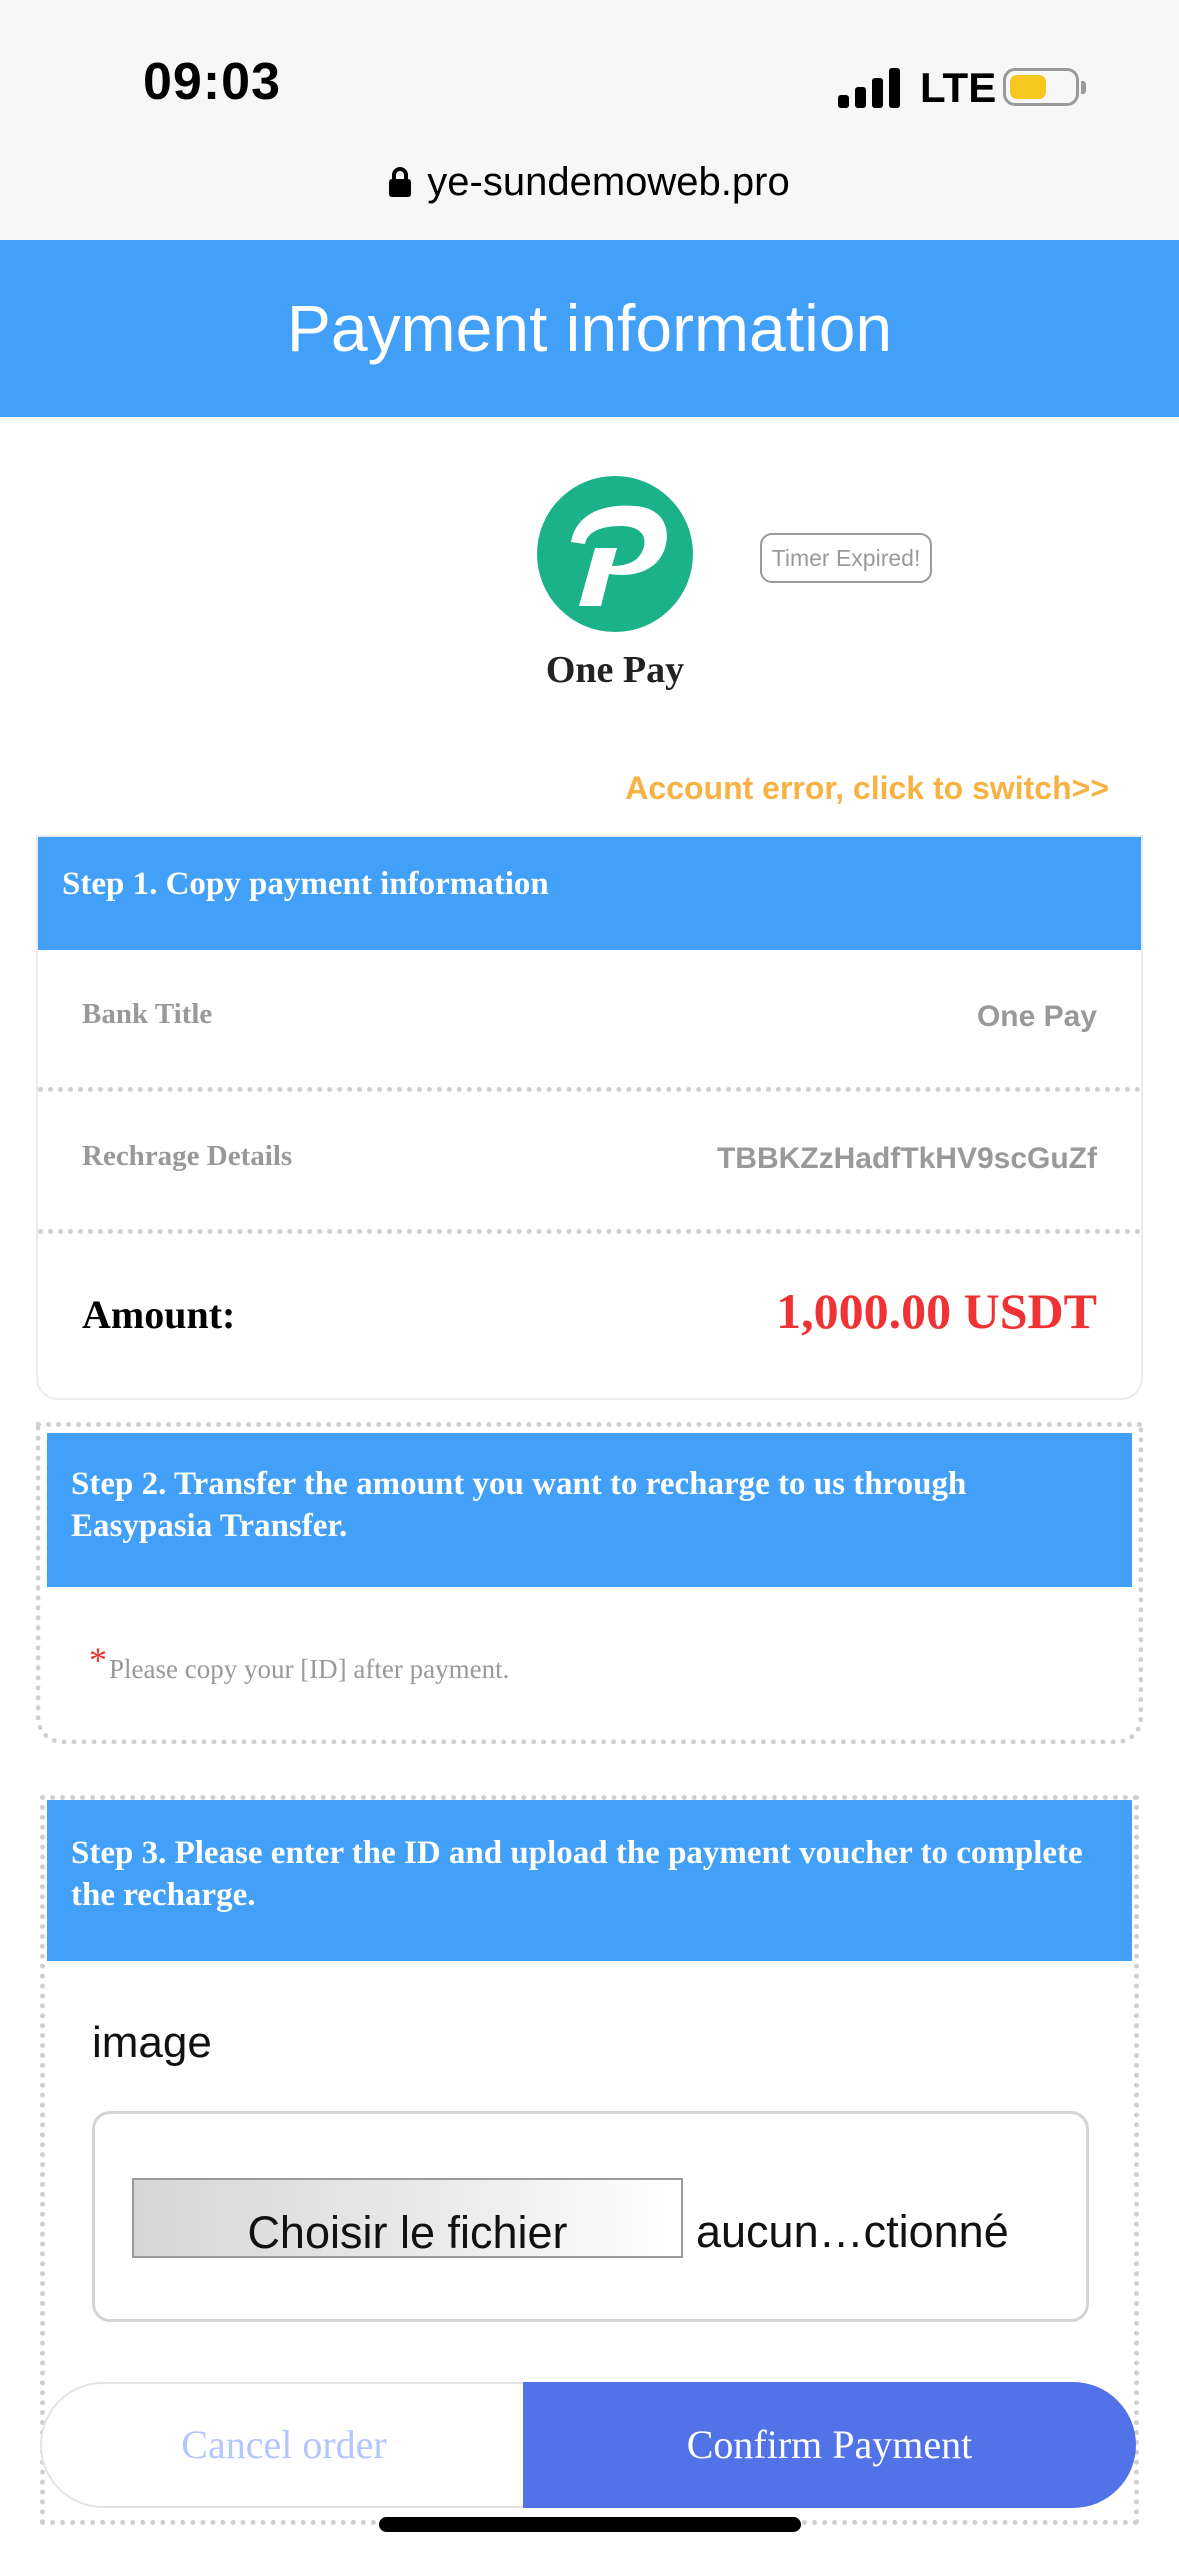 The height and width of the screenshot is (2556, 1179). What do you see at coordinates (852, 2231) in the screenshot?
I see `file-status: aucun…ctionné` at bounding box center [852, 2231].